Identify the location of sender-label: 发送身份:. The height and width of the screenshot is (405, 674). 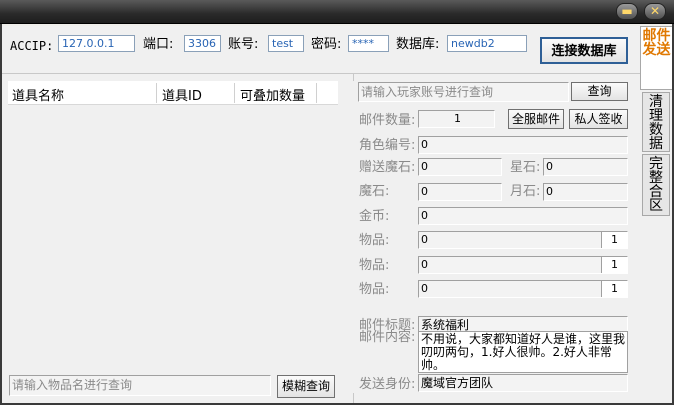
(387, 384).